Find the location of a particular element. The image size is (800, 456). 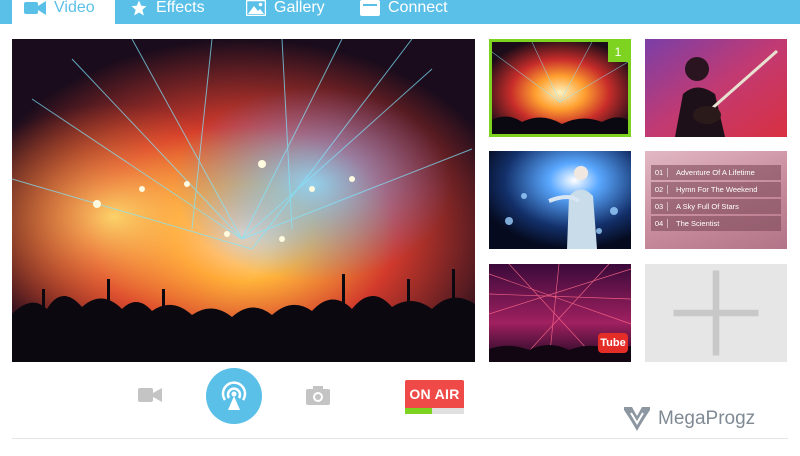

thumbnail-youtube: Tube is located at coordinates (560, 313).